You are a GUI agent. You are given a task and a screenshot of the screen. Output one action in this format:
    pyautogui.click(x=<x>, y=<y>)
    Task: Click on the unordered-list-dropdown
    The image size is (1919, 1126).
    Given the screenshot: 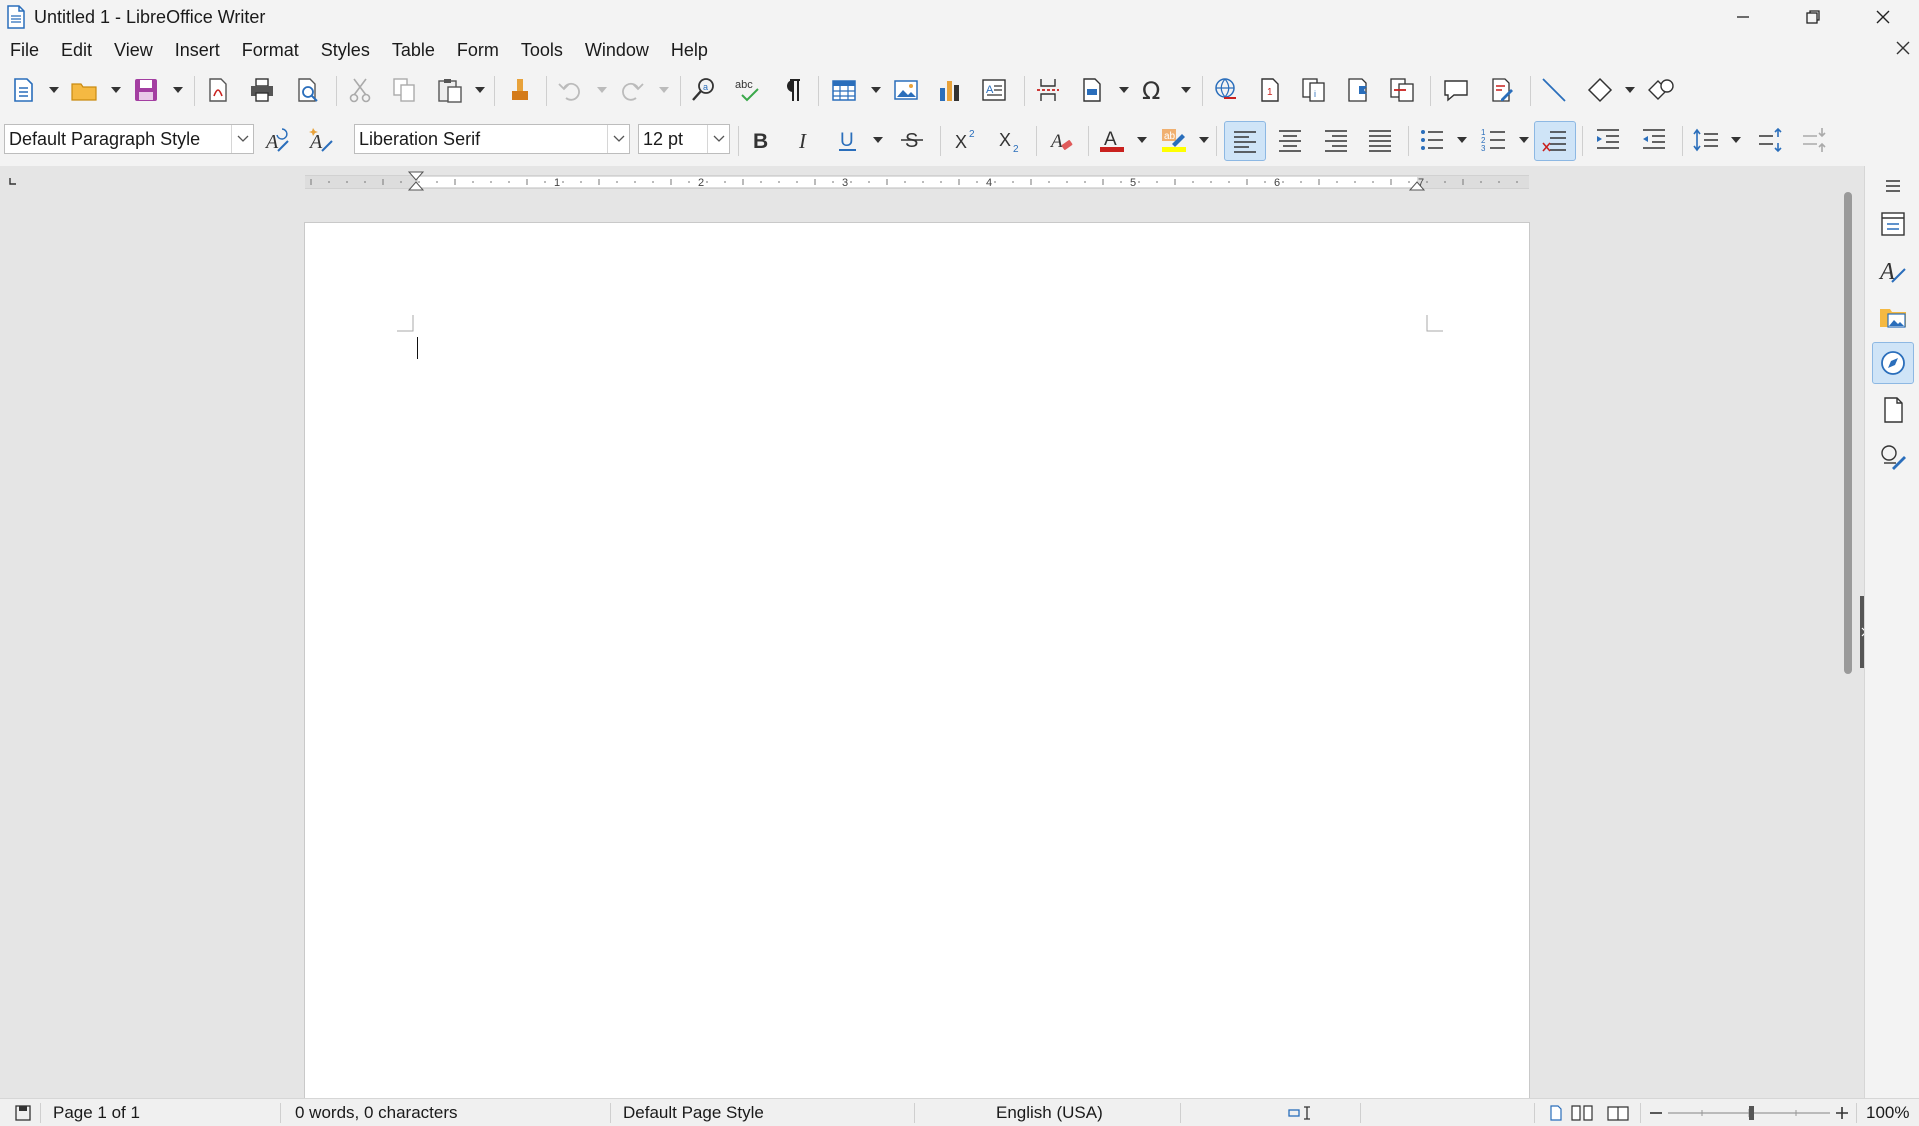 What is the action you would take?
    pyautogui.click(x=1462, y=140)
    